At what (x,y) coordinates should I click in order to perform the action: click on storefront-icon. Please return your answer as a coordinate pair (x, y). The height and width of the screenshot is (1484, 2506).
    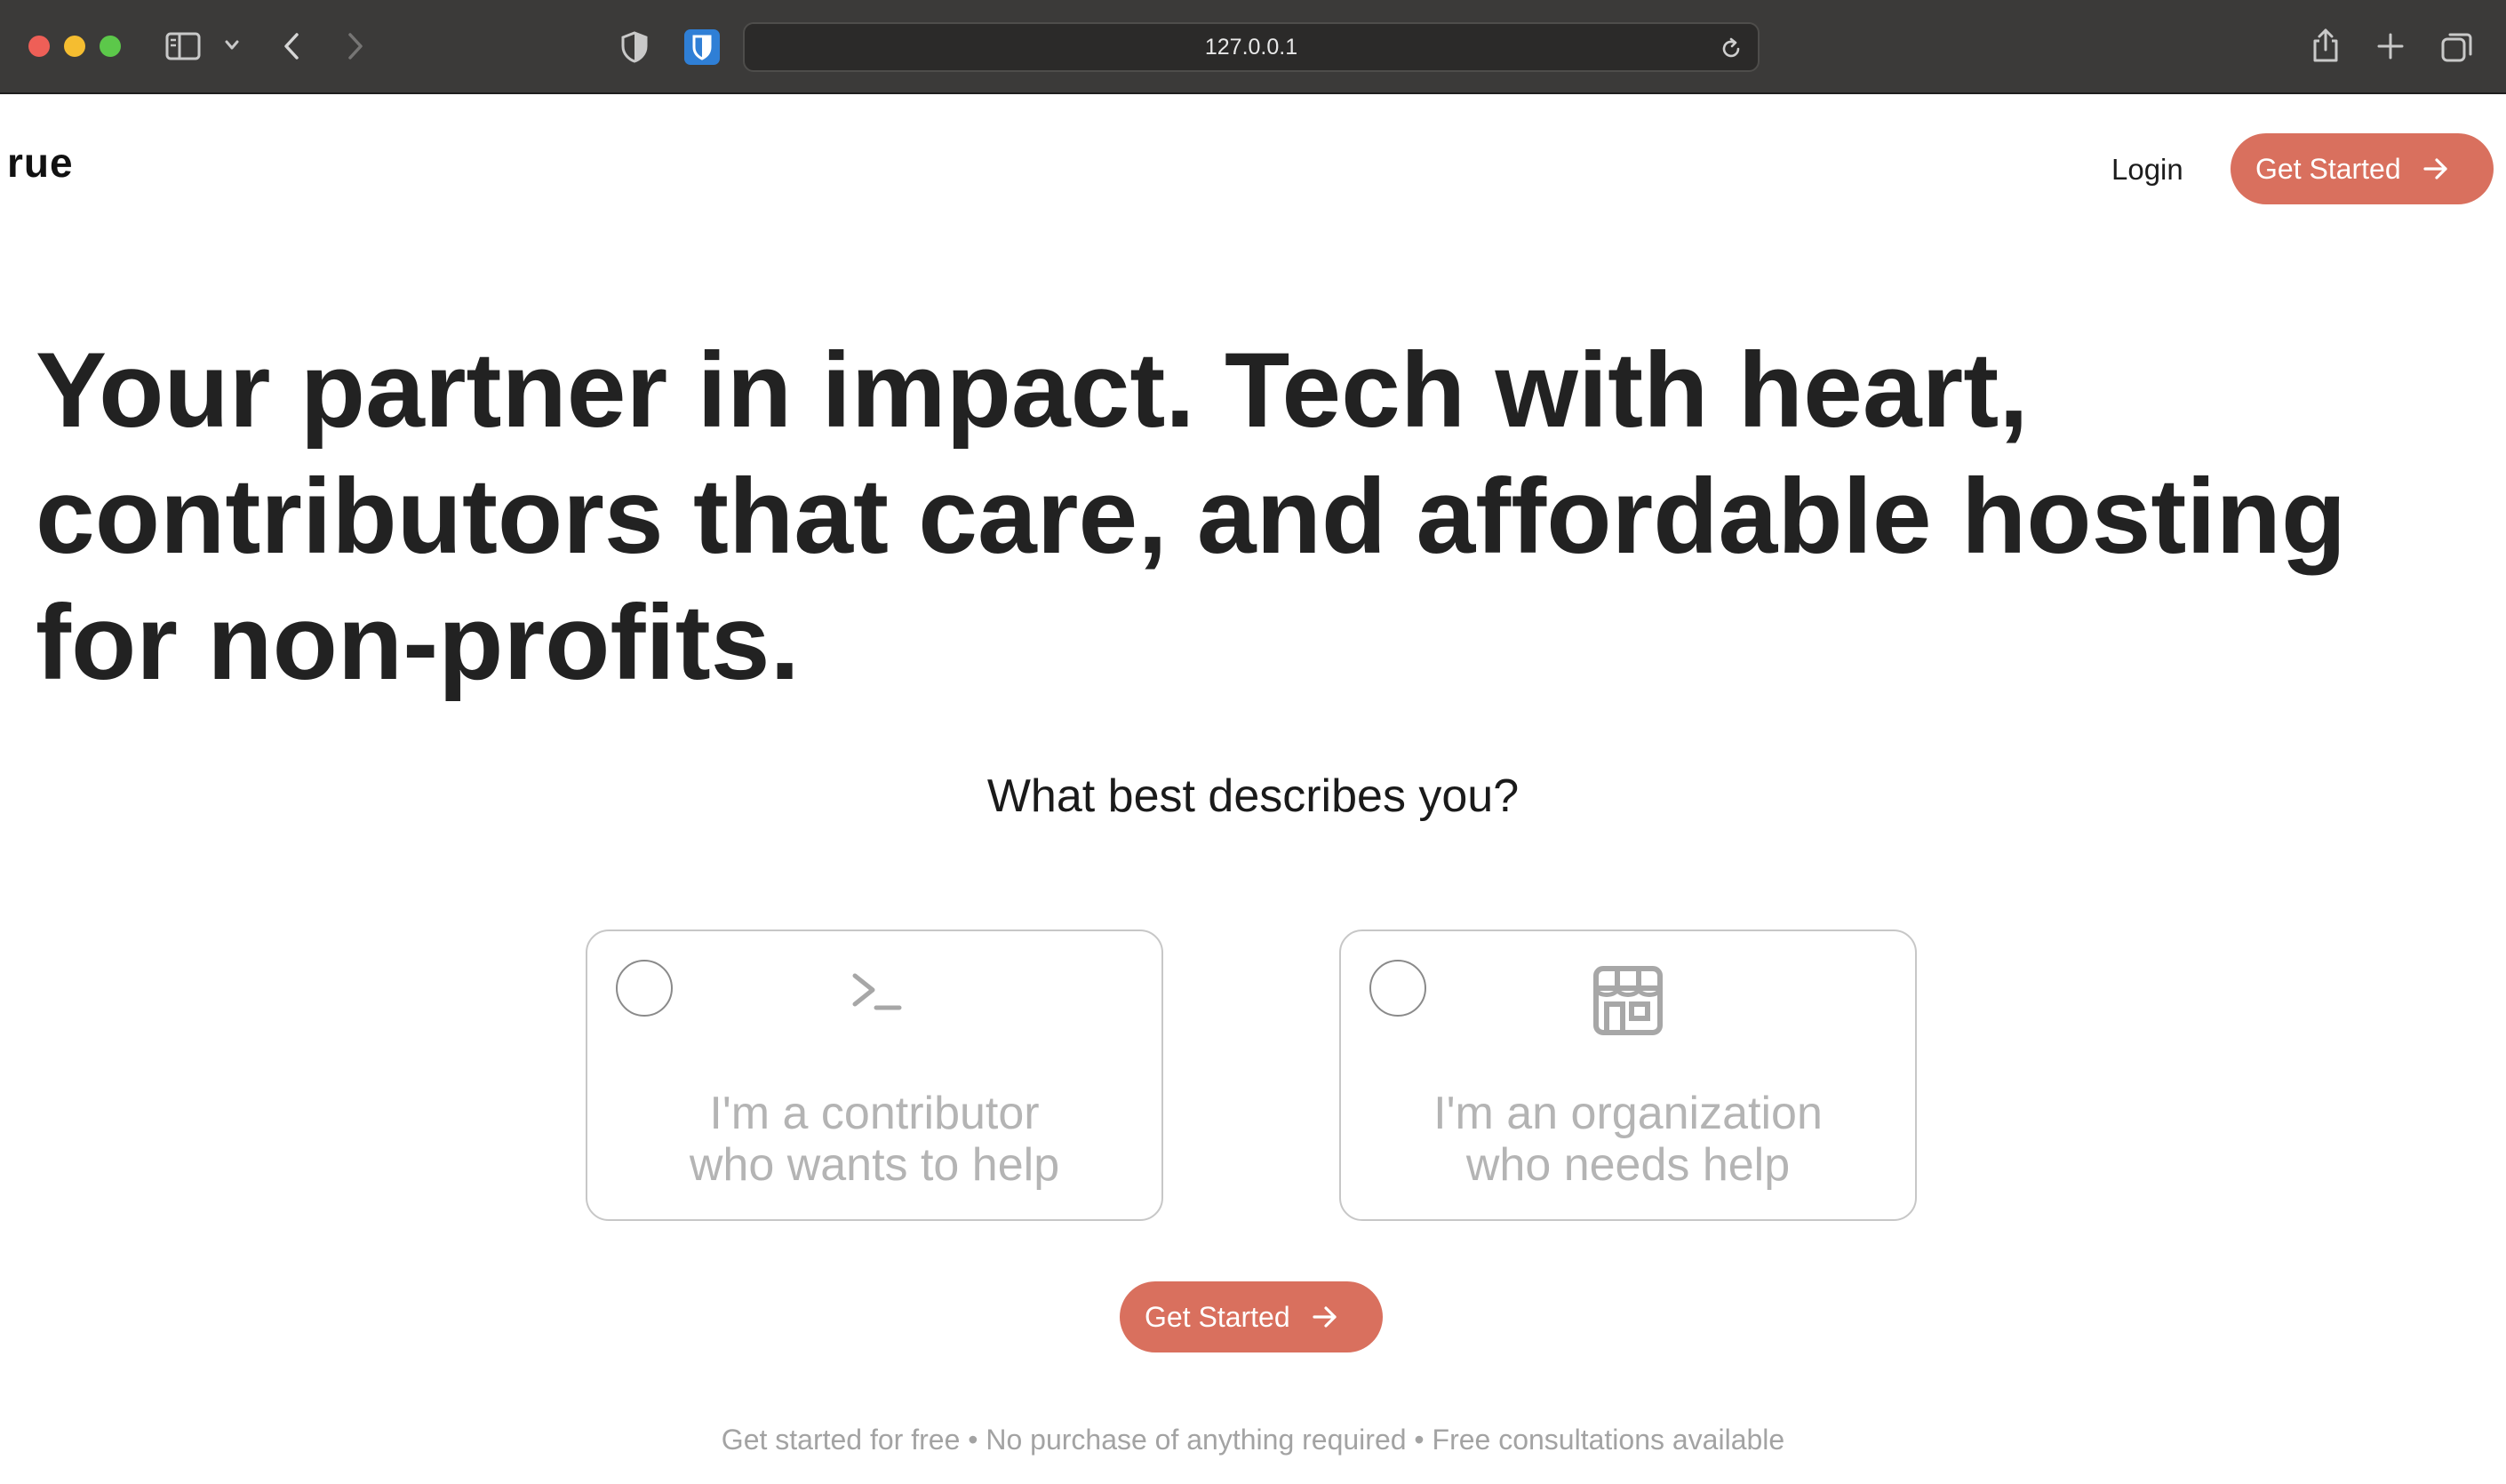
    Looking at the image, I should click on (1628, 1001).